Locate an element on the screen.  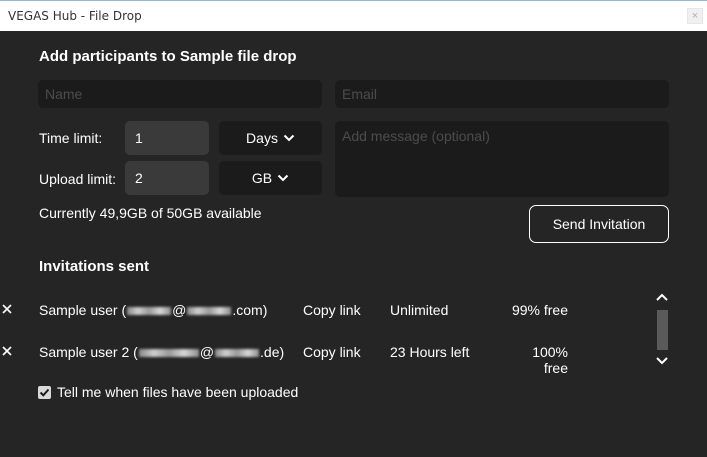
message-input is located at coordinates (502, 159).